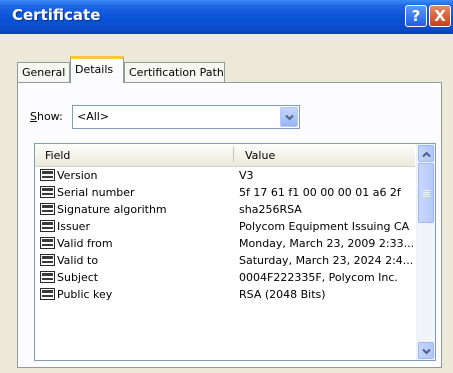  Describe the element at coordinates (320, 192) in the screenshot. I see `field-value: 5f 17 61 f1 00 00 00 01 a6 2f` at that location.